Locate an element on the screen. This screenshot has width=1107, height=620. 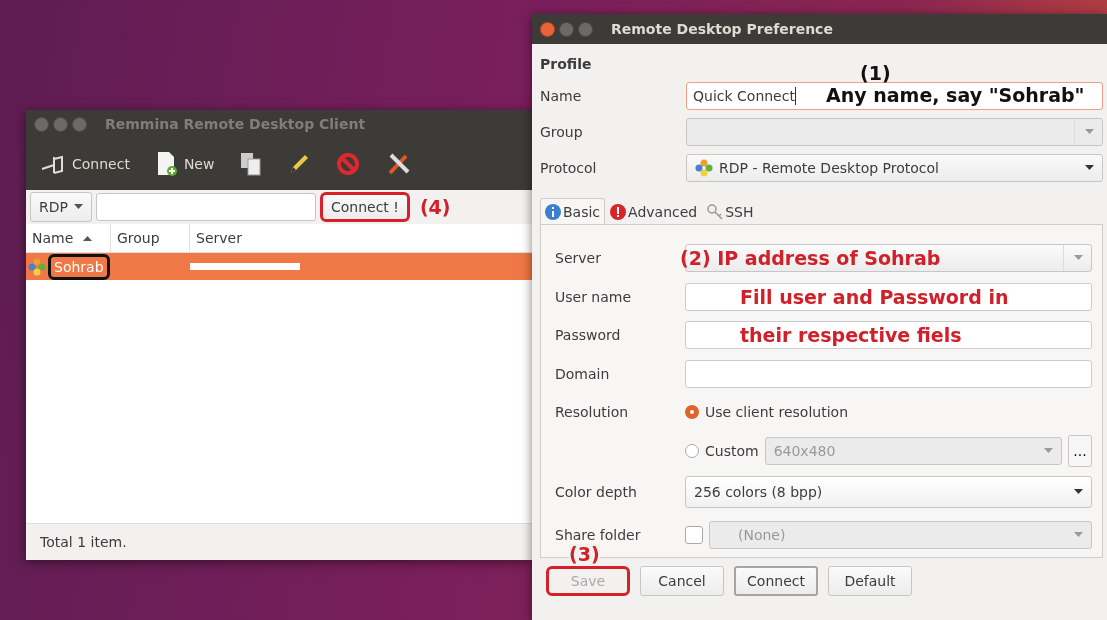
field-label: Resolution is located at coordinates (592, 412).